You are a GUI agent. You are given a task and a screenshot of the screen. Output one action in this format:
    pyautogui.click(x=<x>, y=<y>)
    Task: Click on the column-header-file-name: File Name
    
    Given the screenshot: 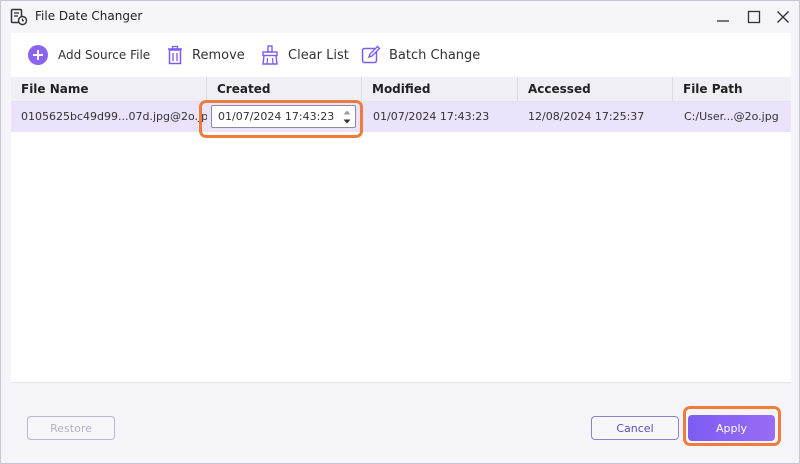 What is the action you would take?
    pyautogui.click(x=109, y=89)
    